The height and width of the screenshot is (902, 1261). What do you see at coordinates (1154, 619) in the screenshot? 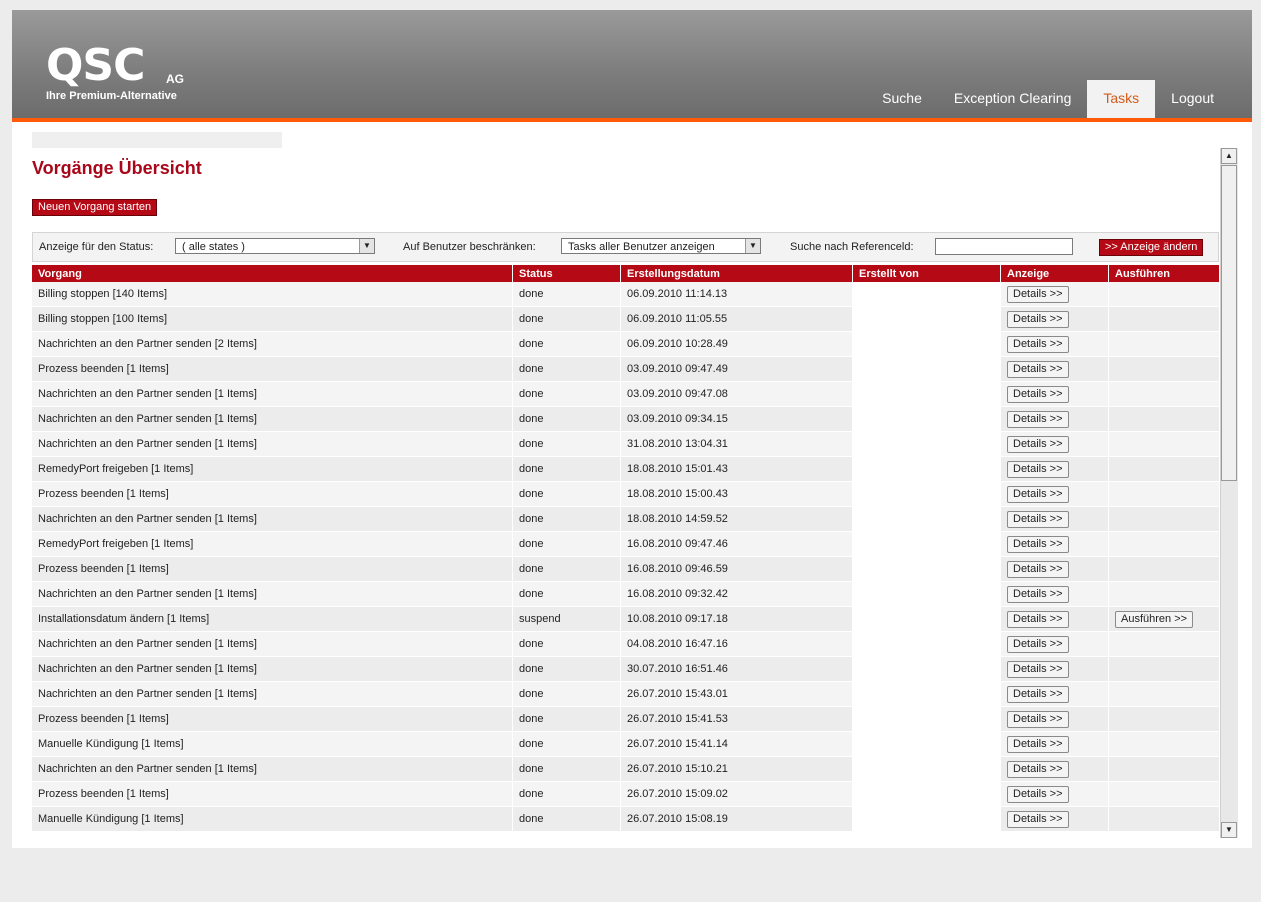
I see `execute-button: Ausführen >>` at bounding box center [1154, 619].